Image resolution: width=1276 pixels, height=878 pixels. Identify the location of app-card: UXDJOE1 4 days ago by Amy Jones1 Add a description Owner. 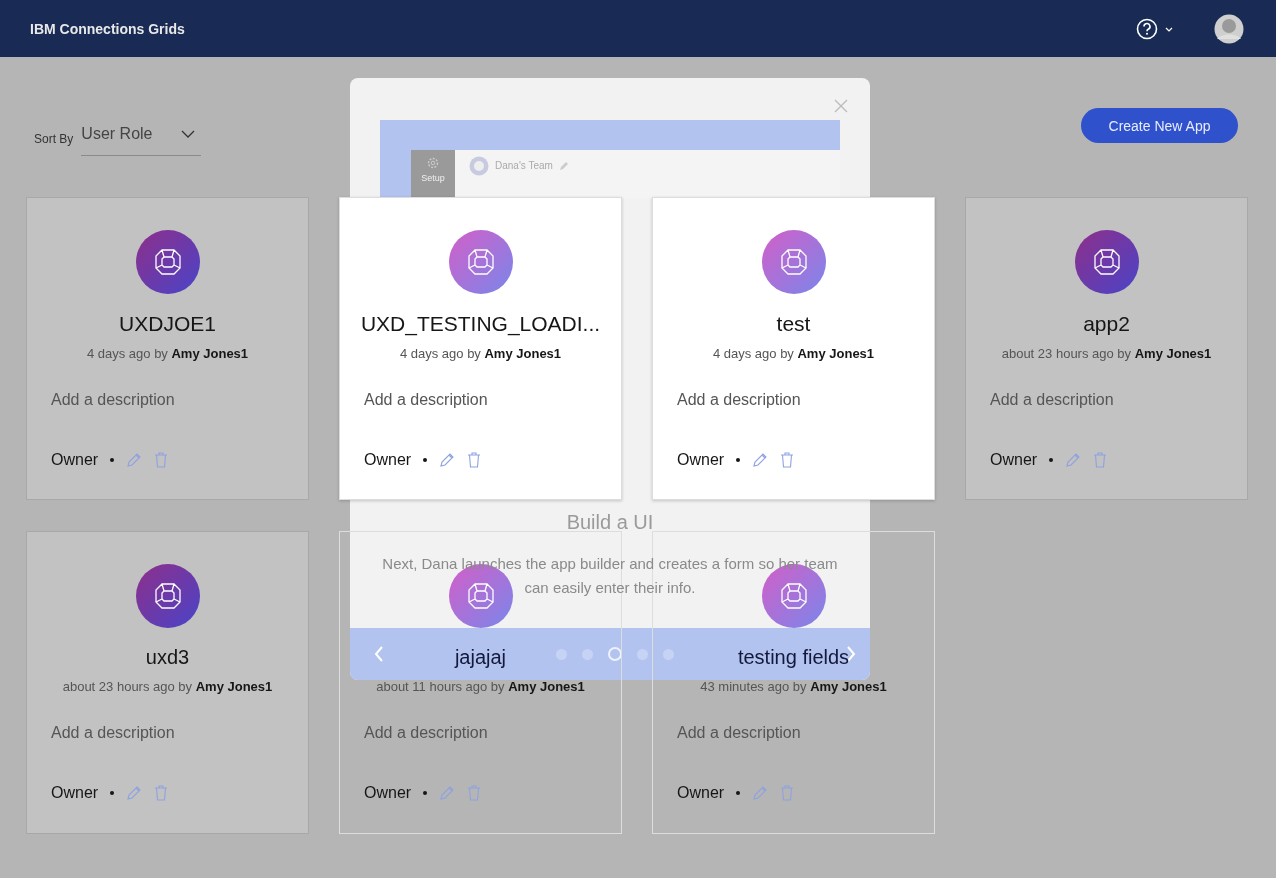
(167, 348).